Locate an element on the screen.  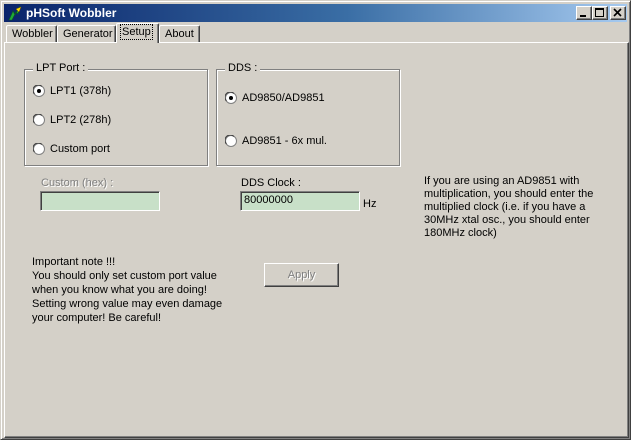
tab-about: About is located at coordinates (179, 34).